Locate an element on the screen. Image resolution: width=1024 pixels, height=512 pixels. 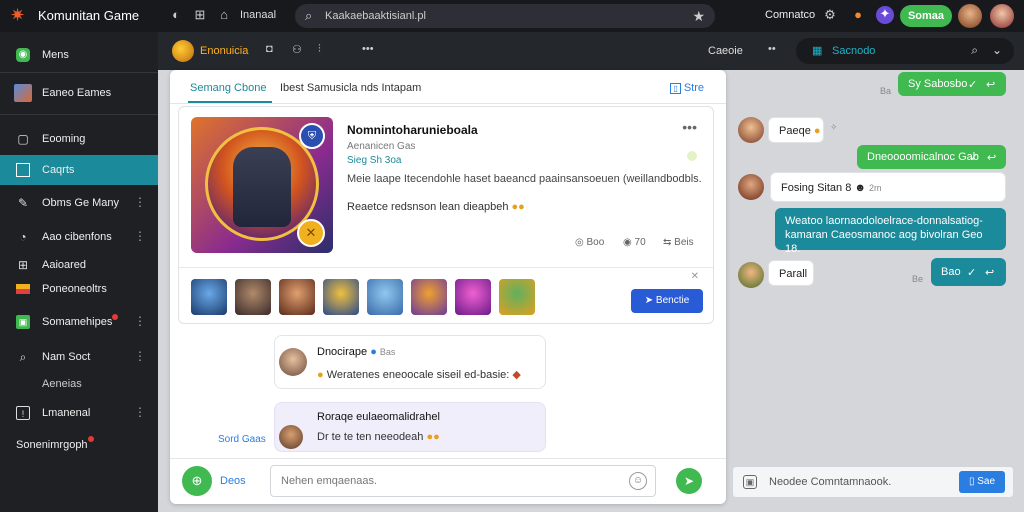
channel-right-link: Caeoie is located at coordinates (725, 51).